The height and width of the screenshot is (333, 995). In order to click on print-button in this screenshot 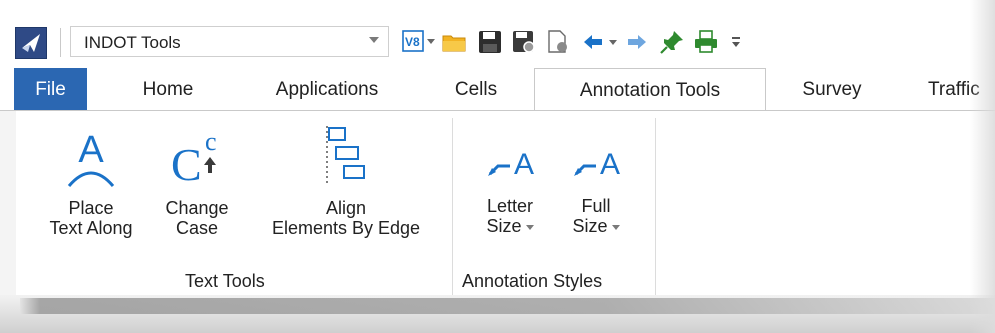, I will do `click(708, 41)`.